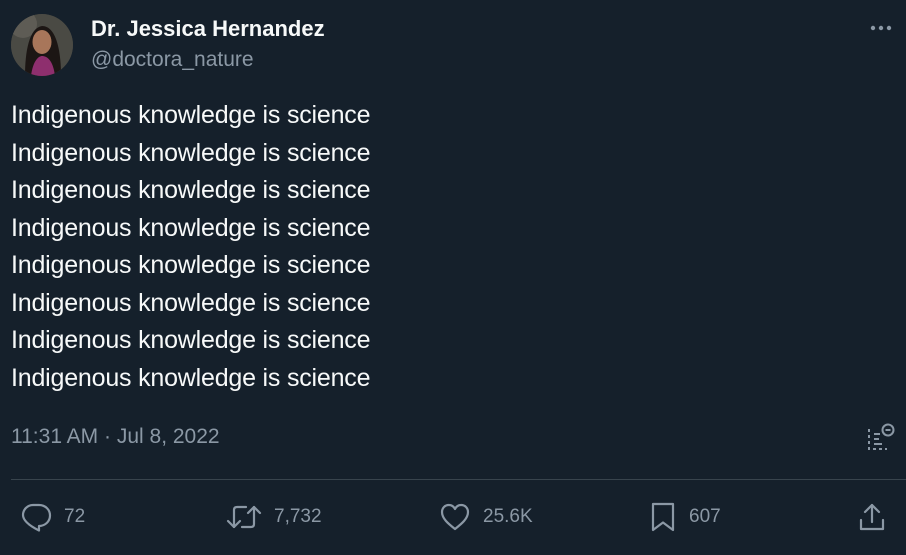 The height and width of the screenshot is (555, 906). Describe the element at coordinates (455, 517) in the screenshot. I see `heart-icon` at that location.